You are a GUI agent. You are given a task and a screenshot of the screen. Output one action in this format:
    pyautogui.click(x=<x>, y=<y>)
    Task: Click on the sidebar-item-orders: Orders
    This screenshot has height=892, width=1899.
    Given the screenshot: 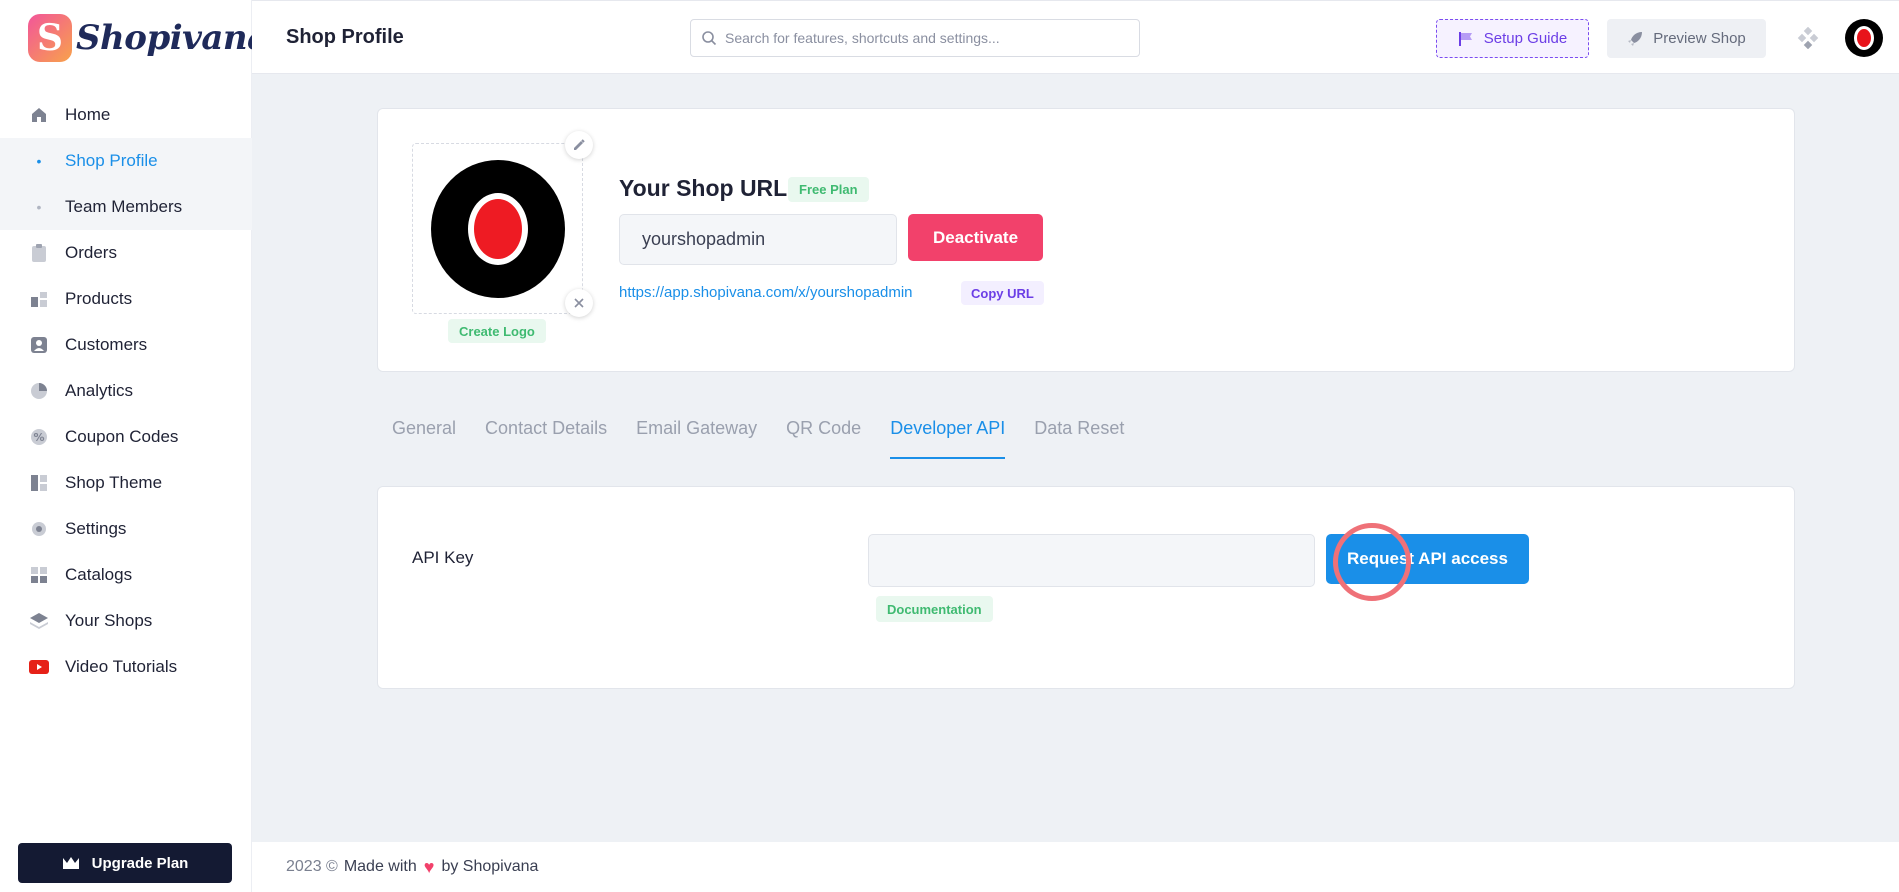 What is the action you would take?
    pyautogui.click(x=126, y=253)
    